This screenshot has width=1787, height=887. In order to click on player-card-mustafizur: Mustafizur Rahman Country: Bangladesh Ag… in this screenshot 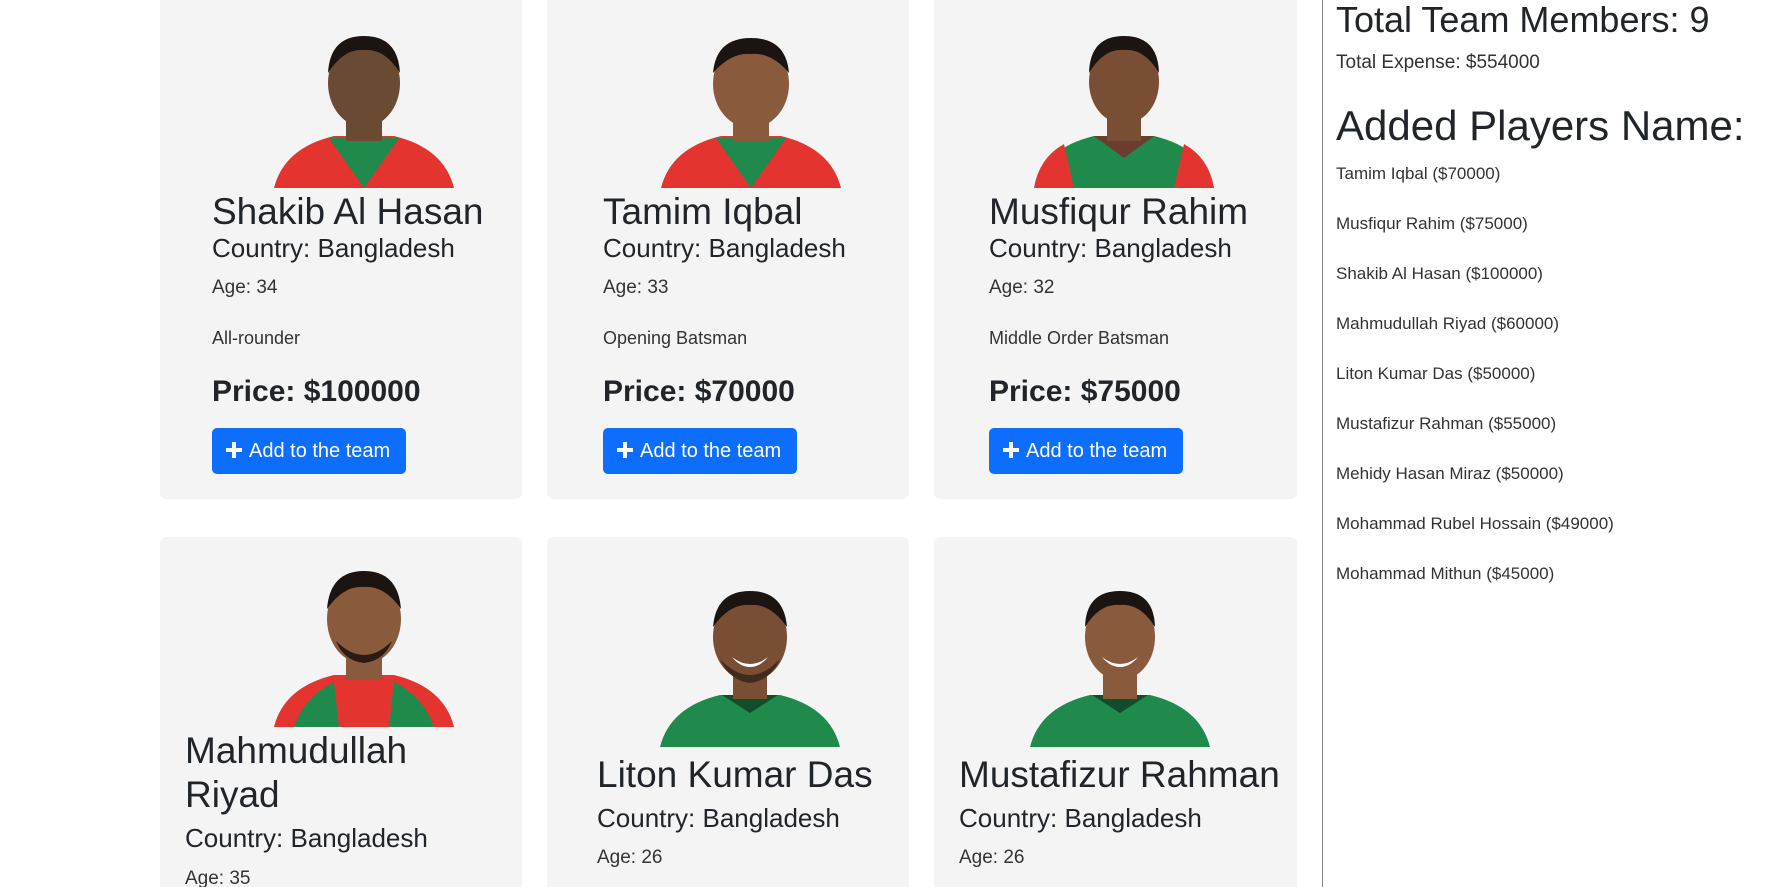, I will do `click(1115, 712)`.